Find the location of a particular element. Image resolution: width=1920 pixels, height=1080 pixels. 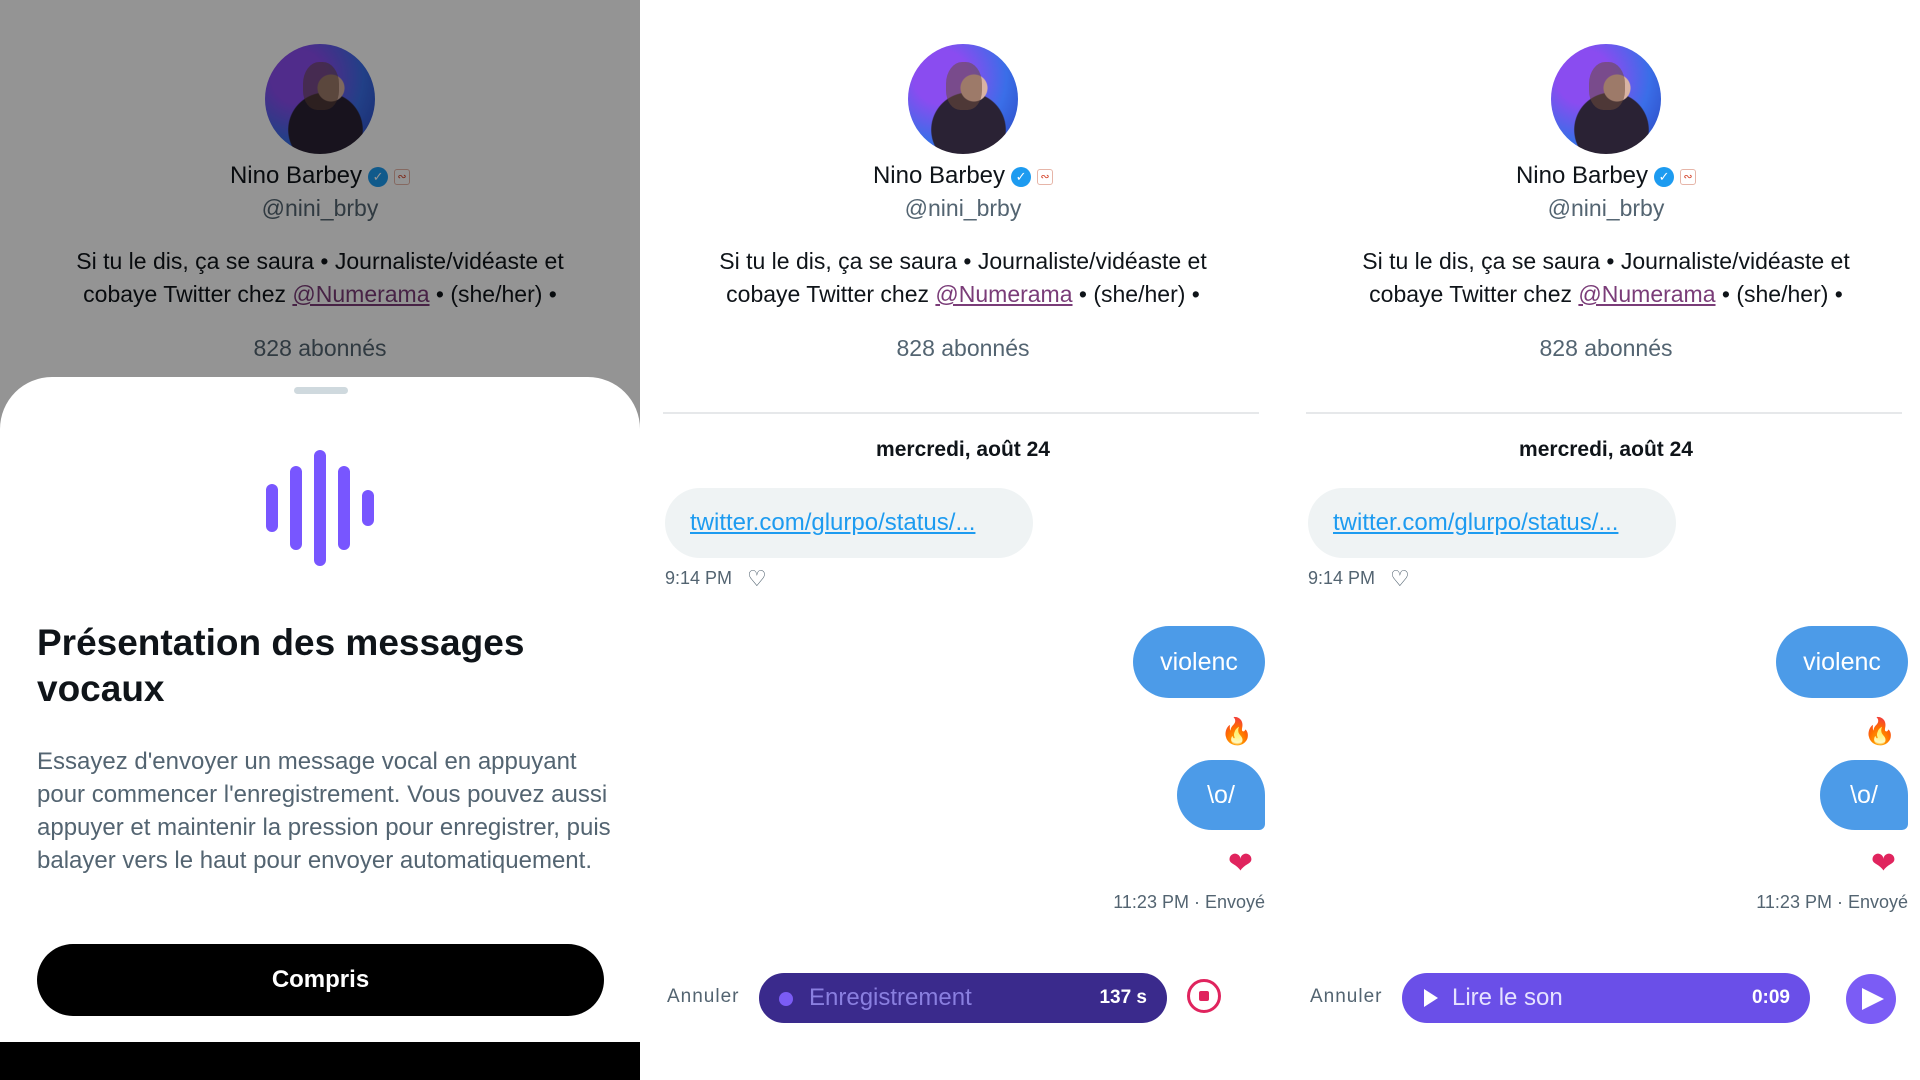

playback-pill: Lire le son 0:09 is located at coordinates (1606, 998).